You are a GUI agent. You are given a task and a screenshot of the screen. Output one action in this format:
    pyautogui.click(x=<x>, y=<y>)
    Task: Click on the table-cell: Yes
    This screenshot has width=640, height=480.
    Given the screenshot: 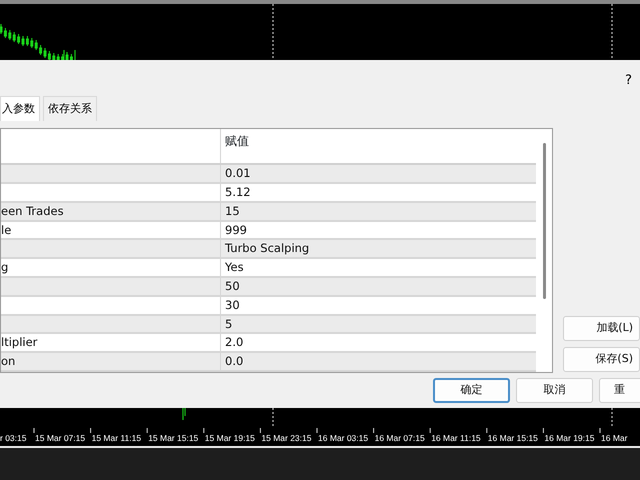 What is the action you would take?
    pyautogui.click(x=234, y=267)
    